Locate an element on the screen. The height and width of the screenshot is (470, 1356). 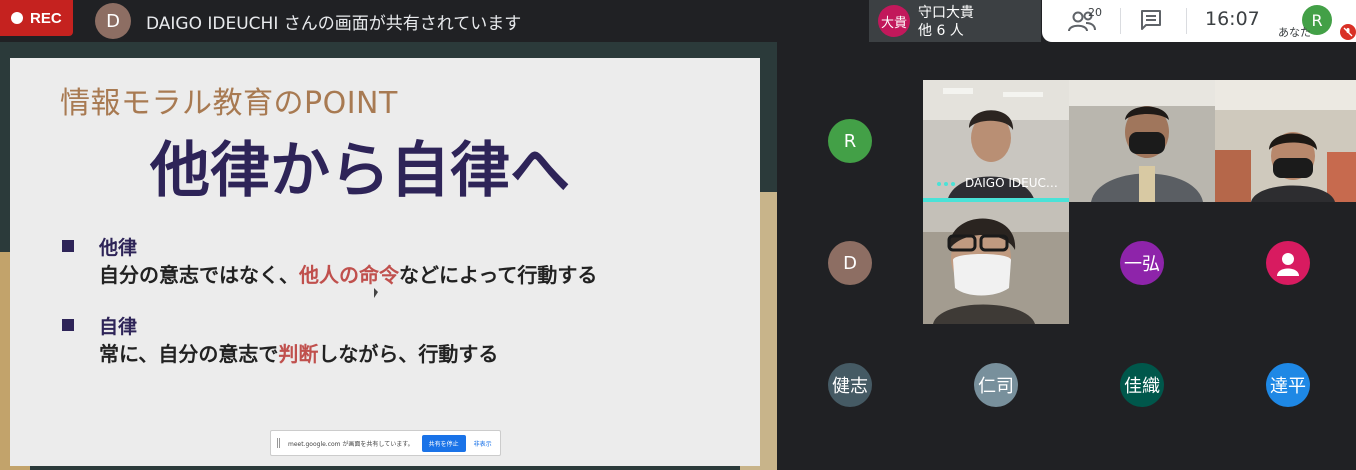
drag-handle-icon is located at coordinates (278, 443).